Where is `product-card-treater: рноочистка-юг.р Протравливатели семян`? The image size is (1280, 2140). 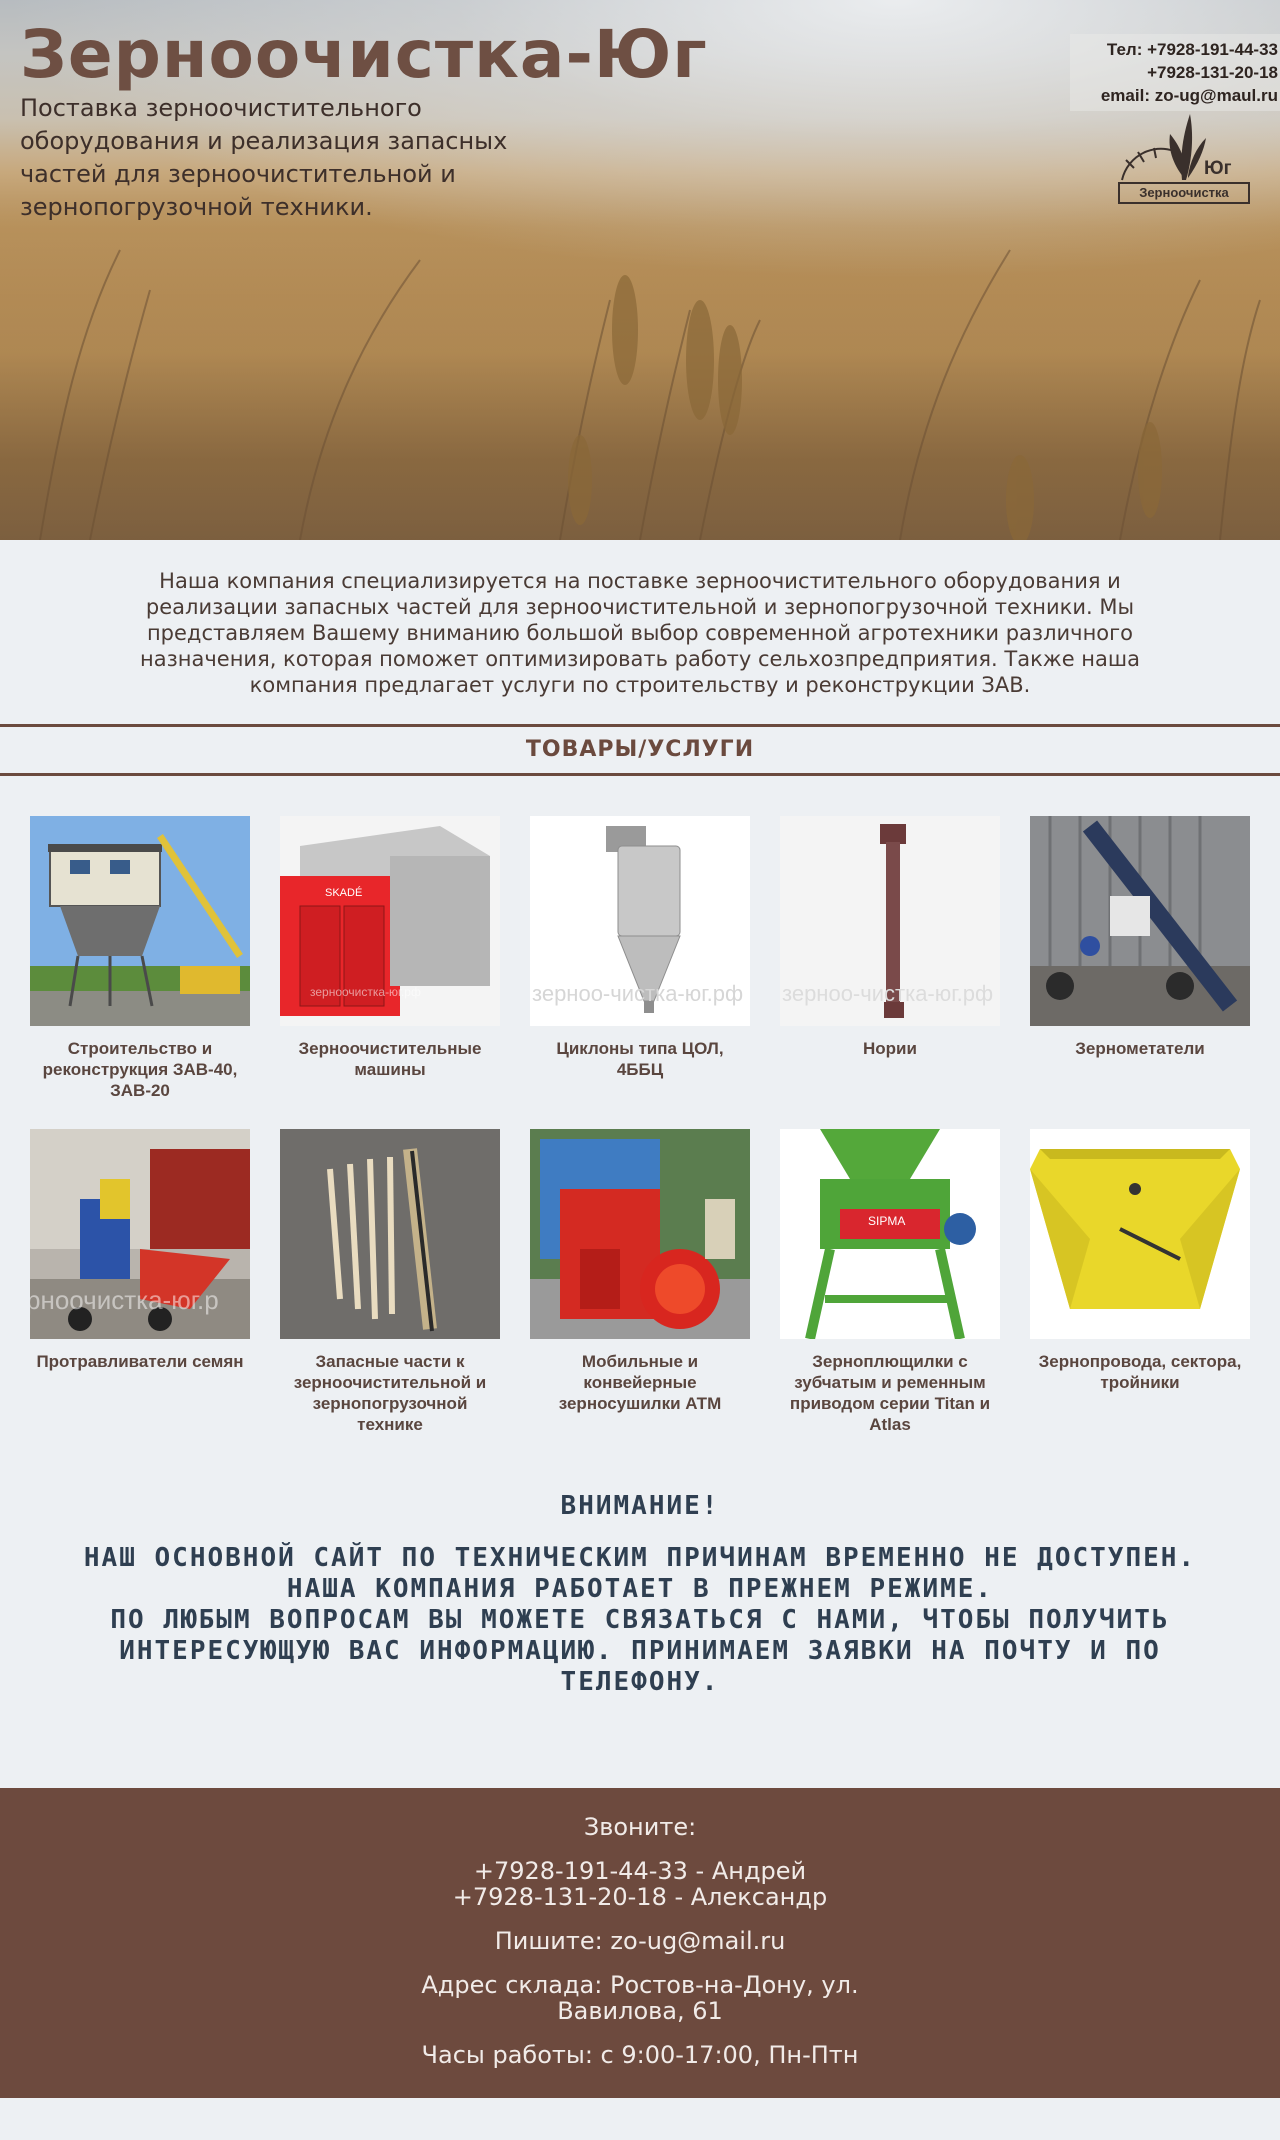 product-card-treater: рноочистка-юг.р Протравливатели семян is located at coordinates (140, 1282).